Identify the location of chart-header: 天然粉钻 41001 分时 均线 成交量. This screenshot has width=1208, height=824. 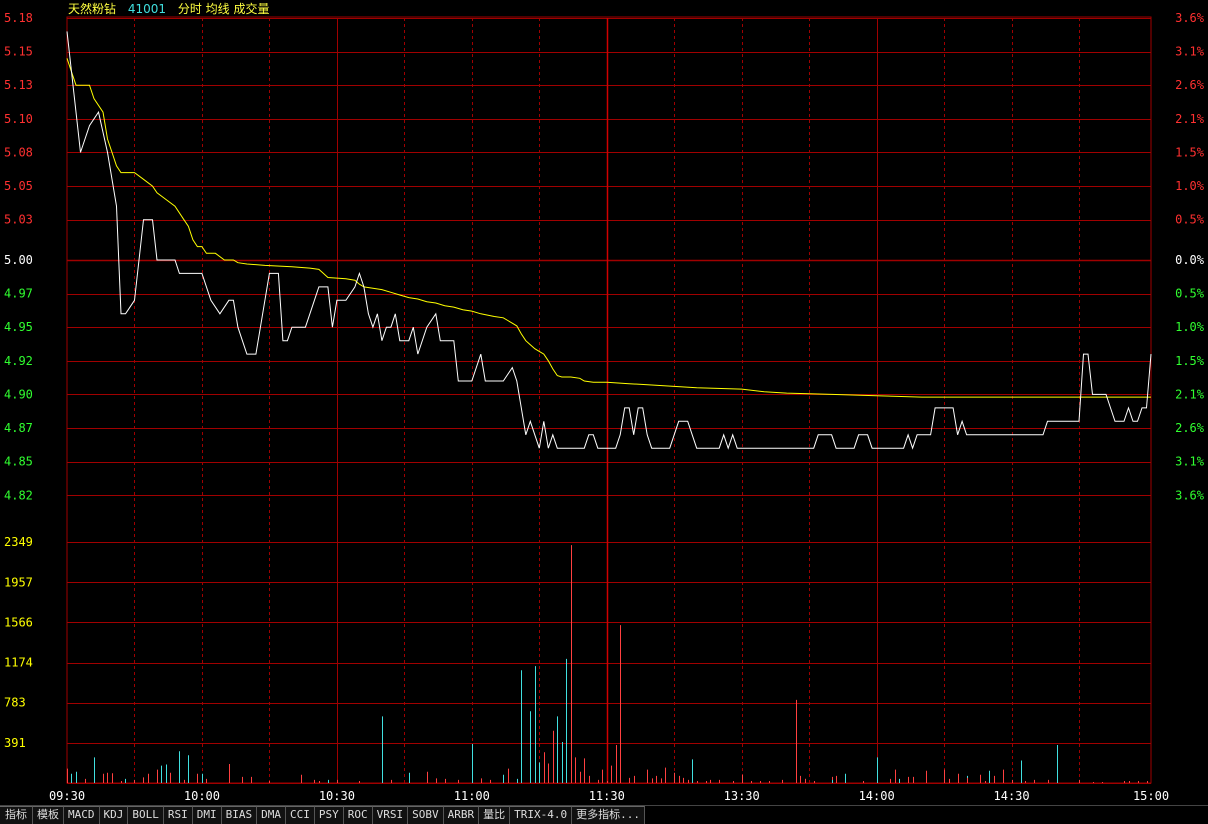
(173, 9).